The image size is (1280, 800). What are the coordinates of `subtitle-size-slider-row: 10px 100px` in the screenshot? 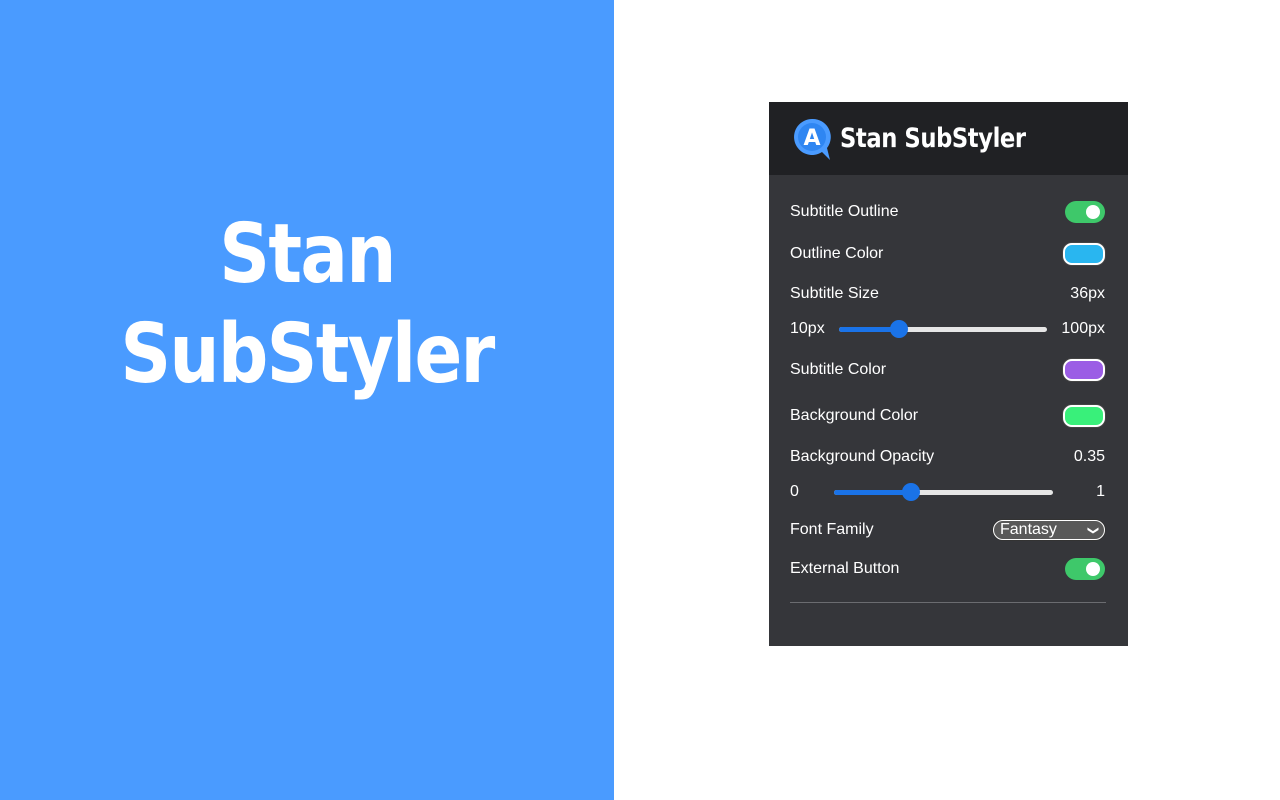 It's located at (947, 329).